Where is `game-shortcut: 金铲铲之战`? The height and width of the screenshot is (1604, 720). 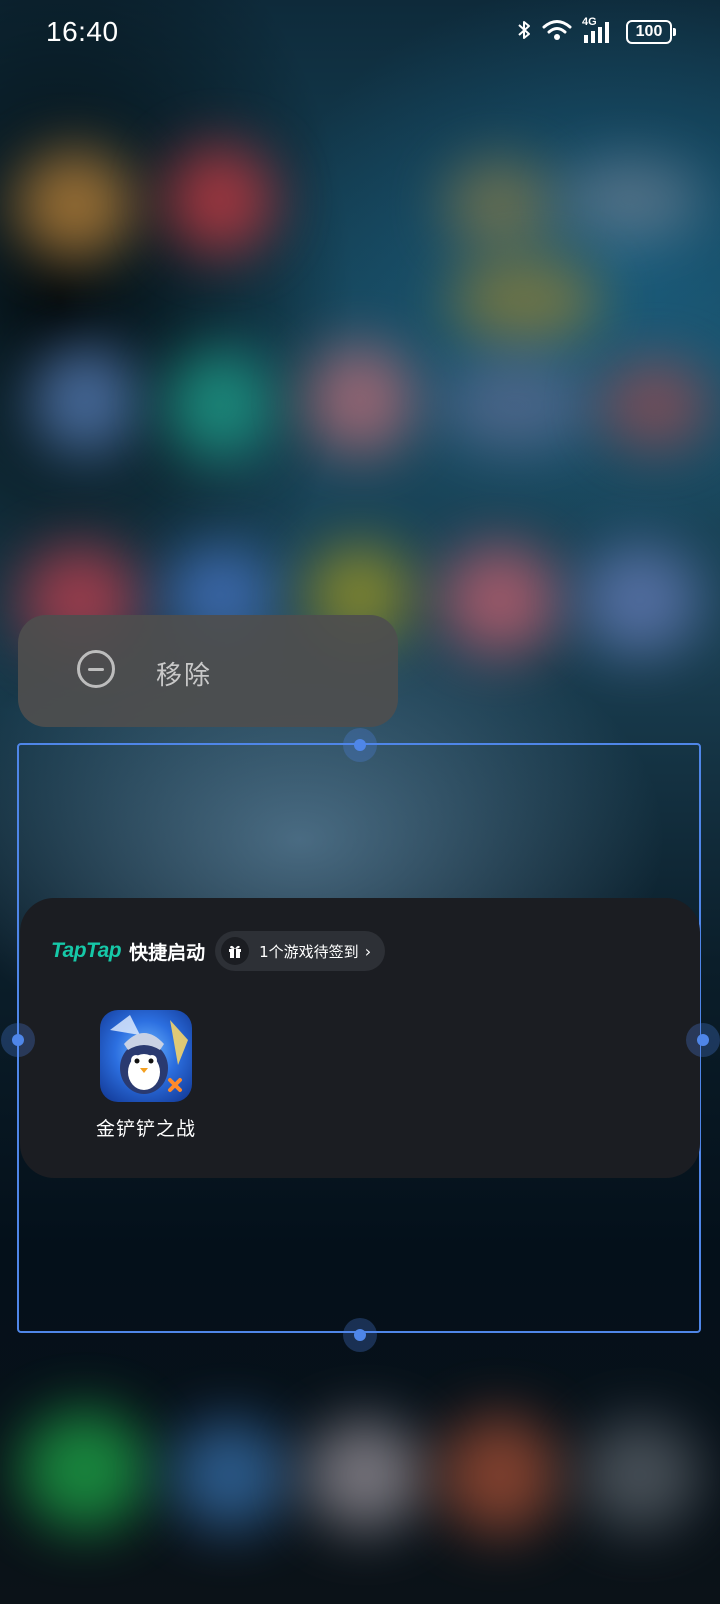
game-shortcut: 金铲铲之战 is located at coordinates (146, 1075).